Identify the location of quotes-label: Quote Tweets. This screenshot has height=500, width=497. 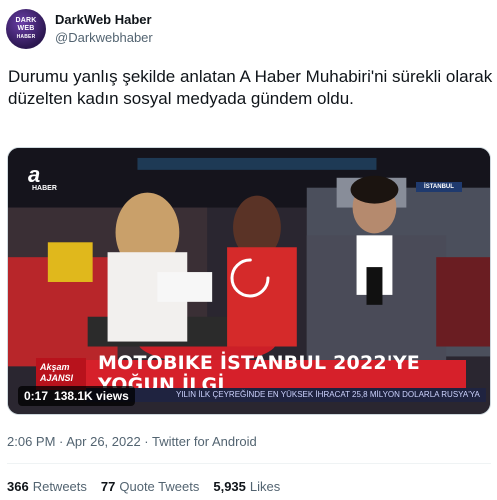
(159, 486).